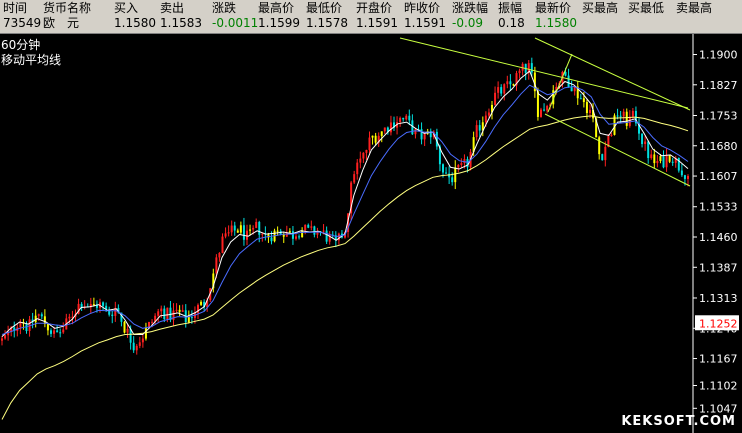 The image size is (742, 433). I want to click on quote-value-3: 1.1583, so click(181, 23).